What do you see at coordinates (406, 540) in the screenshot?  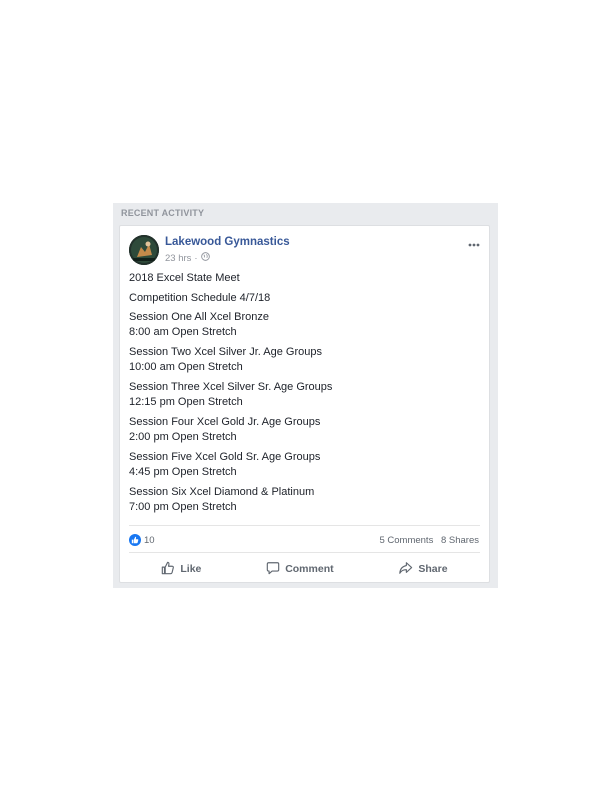 I see `comments-count-link: 5 Comments` at bounding box center [406, 540].